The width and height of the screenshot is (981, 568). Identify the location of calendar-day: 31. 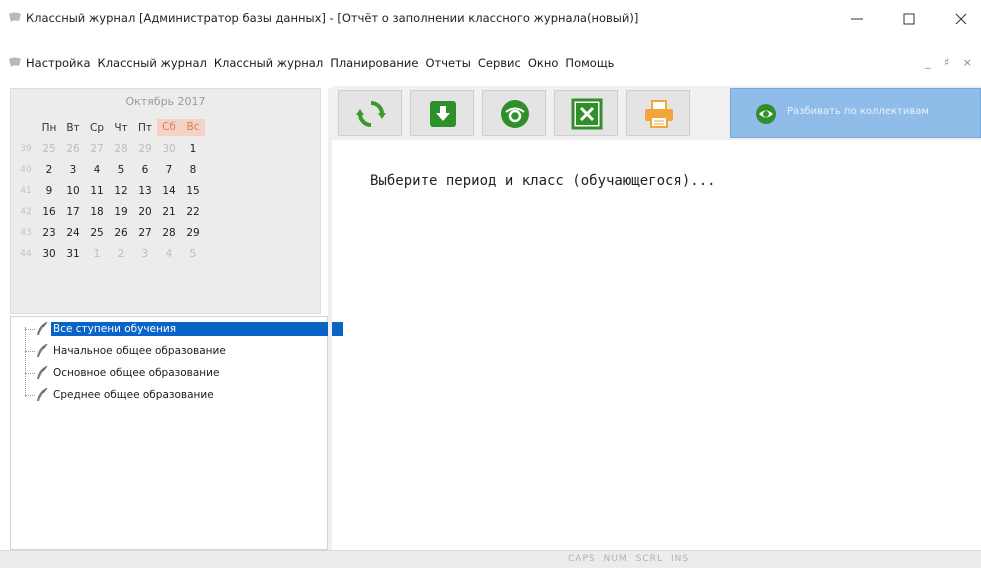
(73, 254).